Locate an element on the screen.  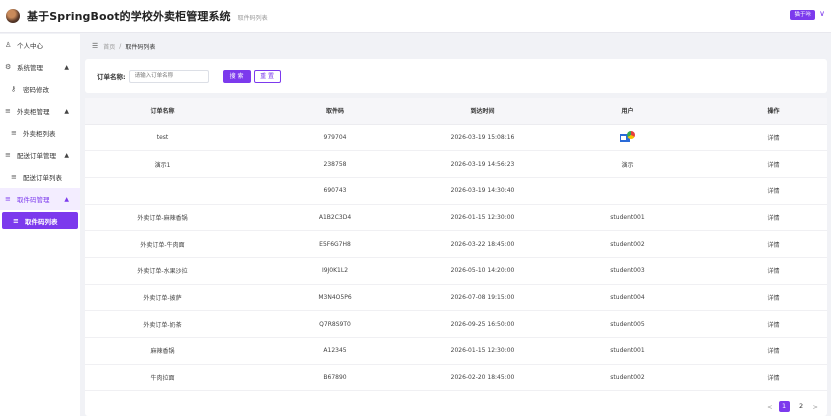
person-icon: ♙ is located at coordinates (8, 45).